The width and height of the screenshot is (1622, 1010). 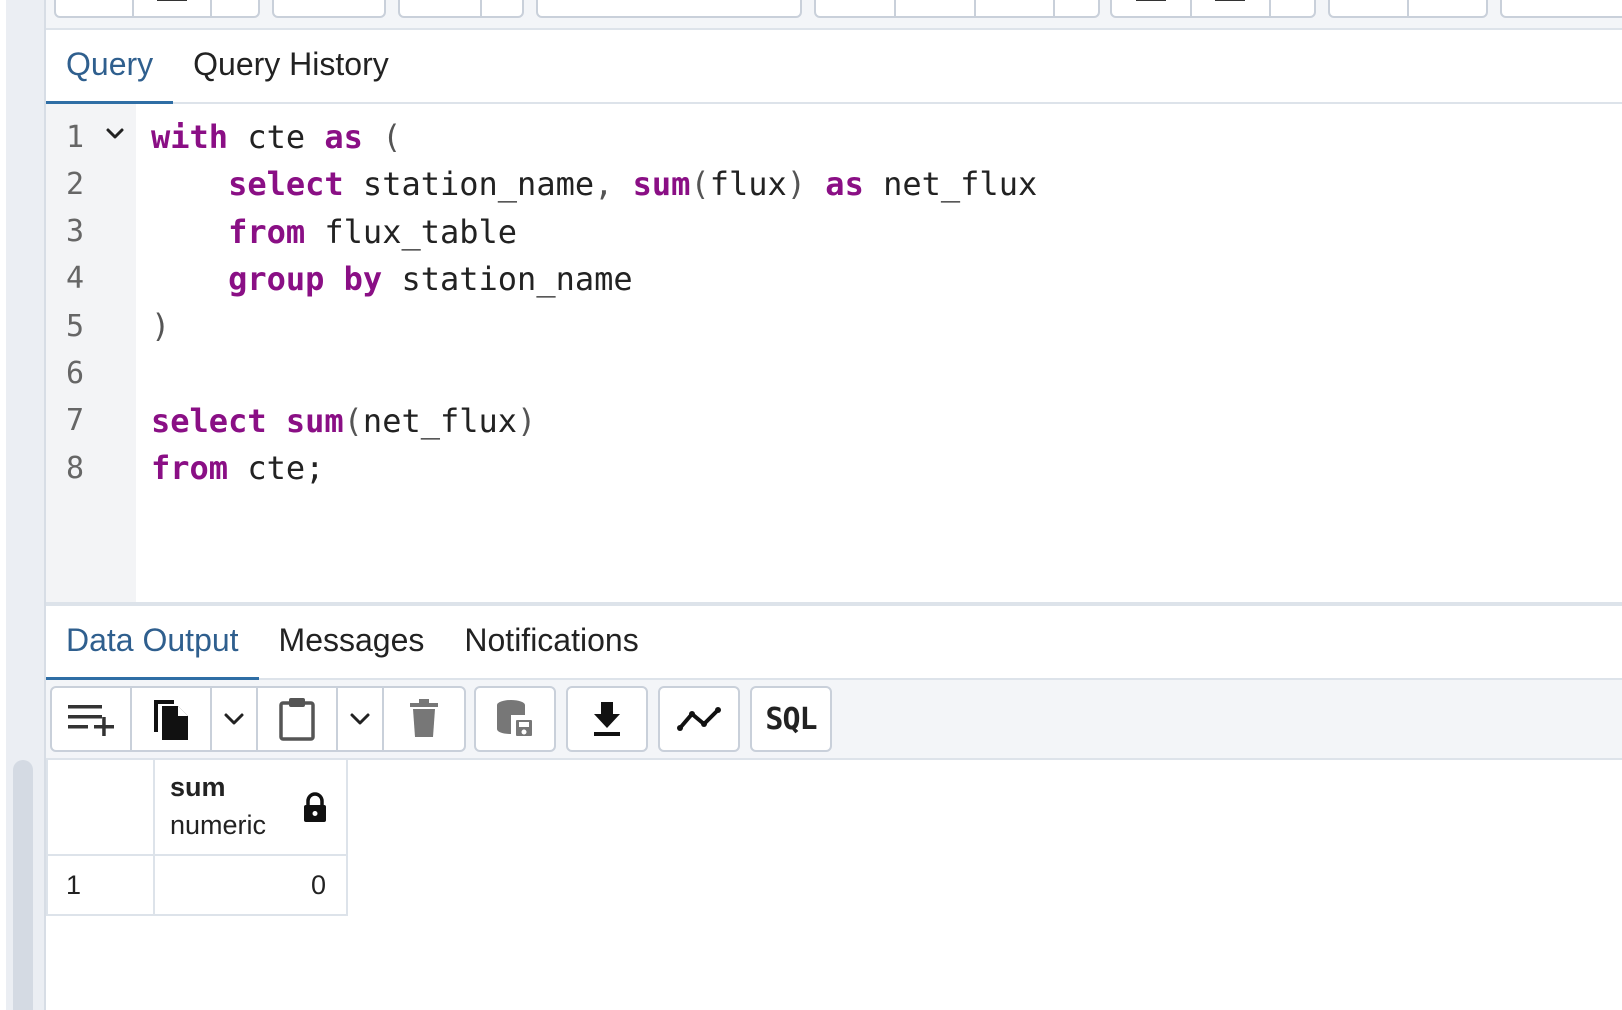 I want to click on paste-options-dropdown, so click(x=361, y=719).